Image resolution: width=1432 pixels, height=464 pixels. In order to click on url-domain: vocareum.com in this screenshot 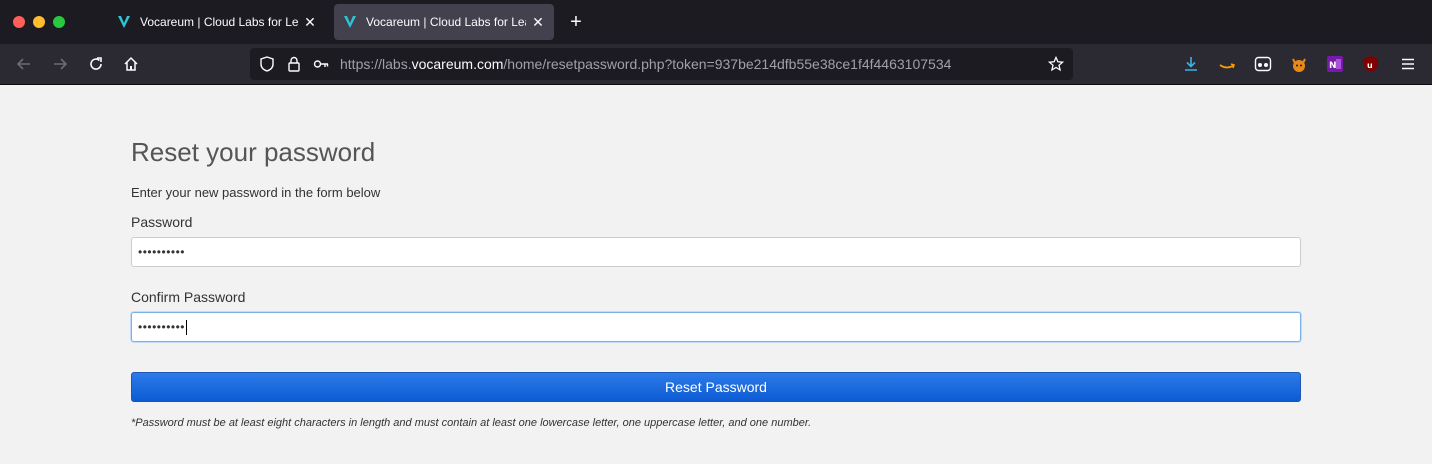, I will do `click(457, 64)`.